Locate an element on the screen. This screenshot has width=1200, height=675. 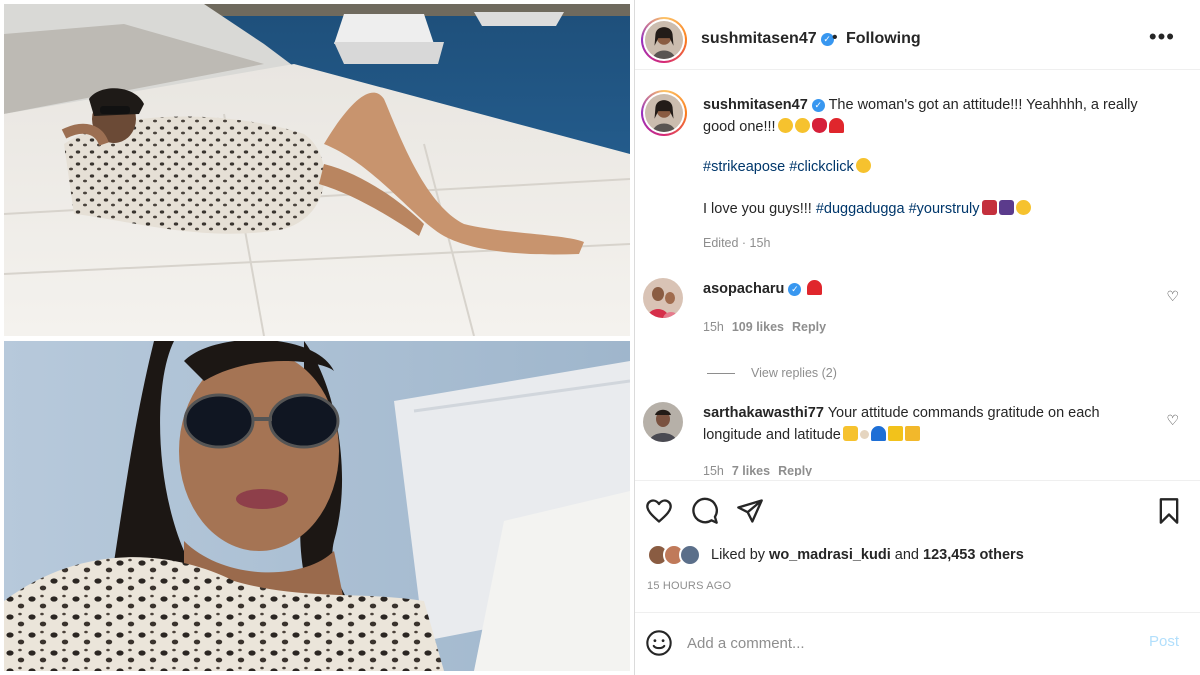
crown-emoji-icon is located at coordinates (912, 433).